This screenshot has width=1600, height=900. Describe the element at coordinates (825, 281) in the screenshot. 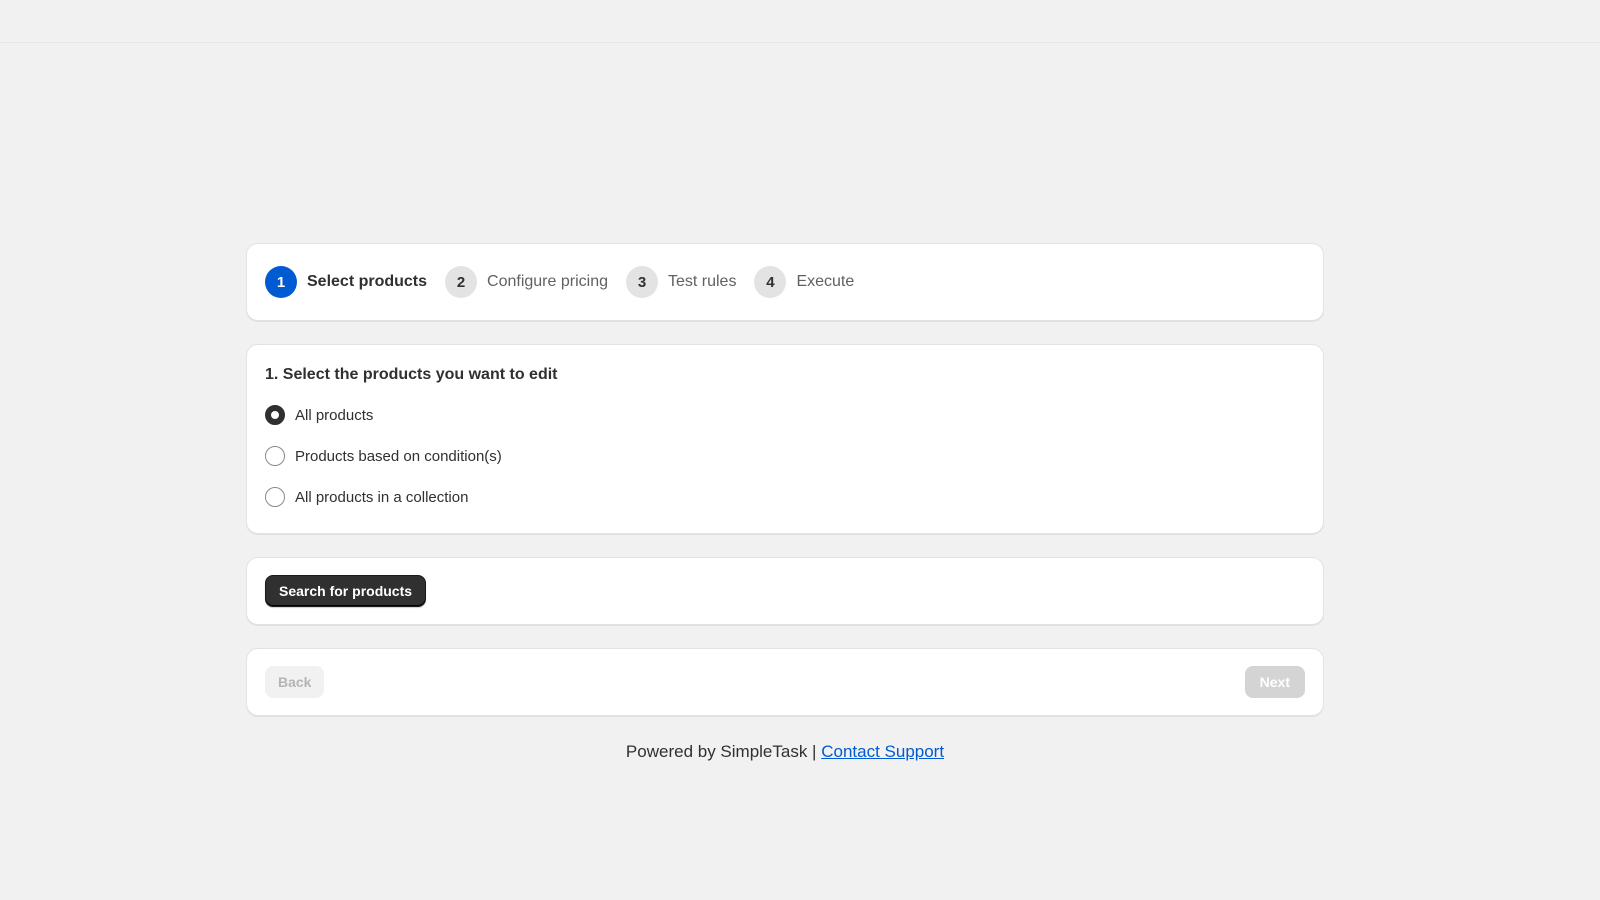

I see `step-label: Execute` at that location.